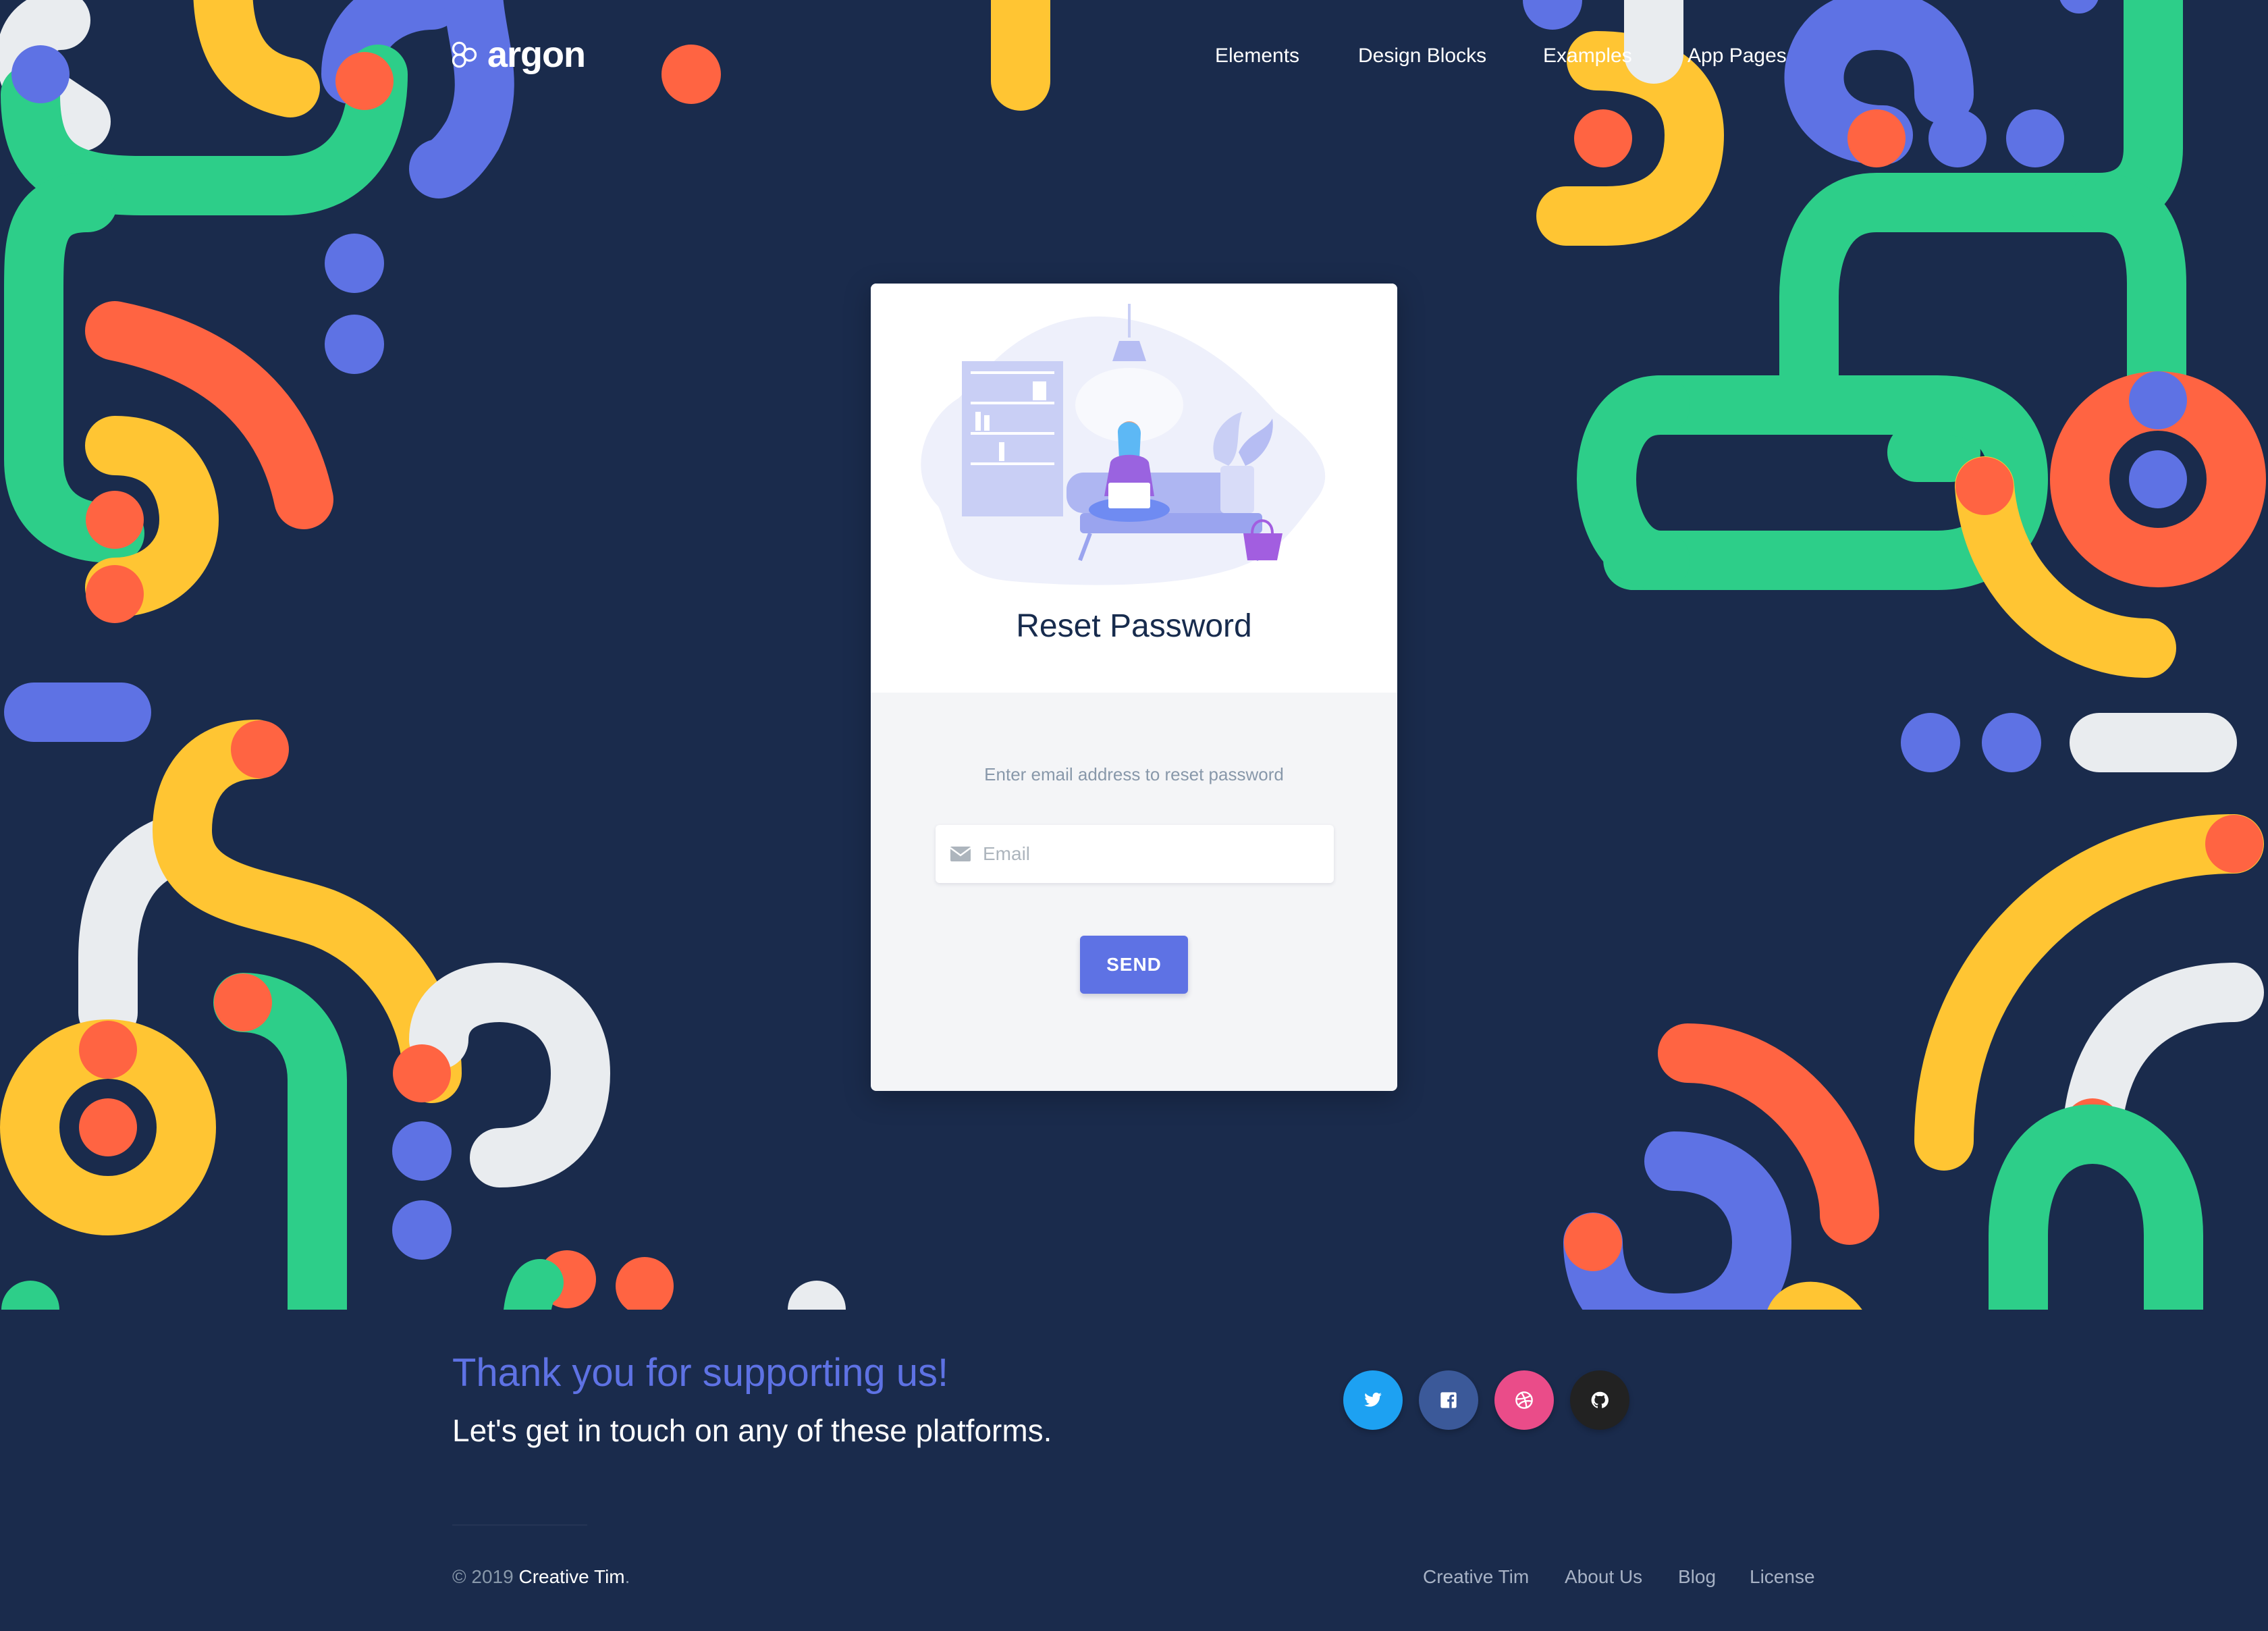  I want to click on dribbble-button, so click(1524, 1400).